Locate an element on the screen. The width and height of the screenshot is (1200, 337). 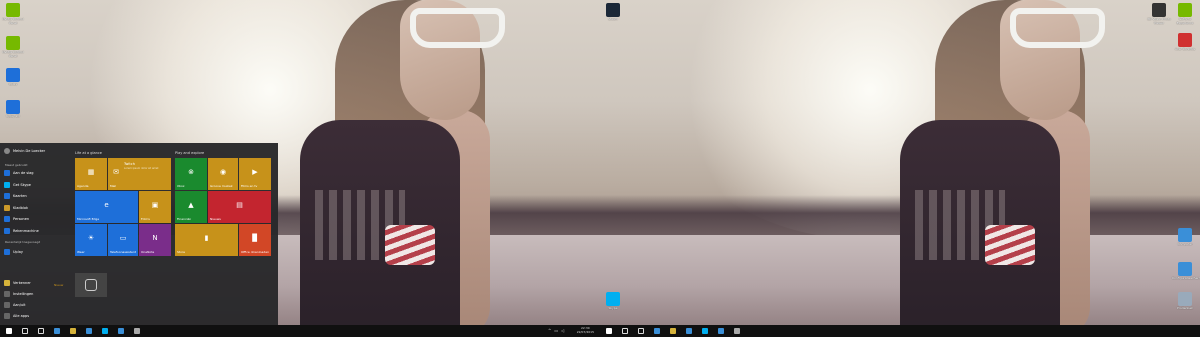
desktop-icon: Uplay 2D is located at coordinates (13, 109).